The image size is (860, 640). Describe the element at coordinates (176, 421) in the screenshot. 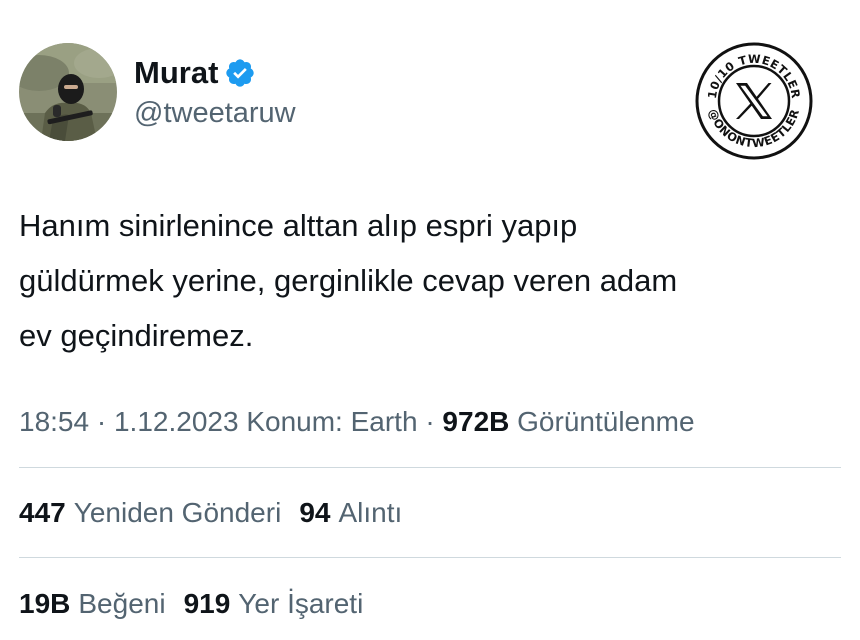

I see `tweet-date: 1.12.2023` at that location.